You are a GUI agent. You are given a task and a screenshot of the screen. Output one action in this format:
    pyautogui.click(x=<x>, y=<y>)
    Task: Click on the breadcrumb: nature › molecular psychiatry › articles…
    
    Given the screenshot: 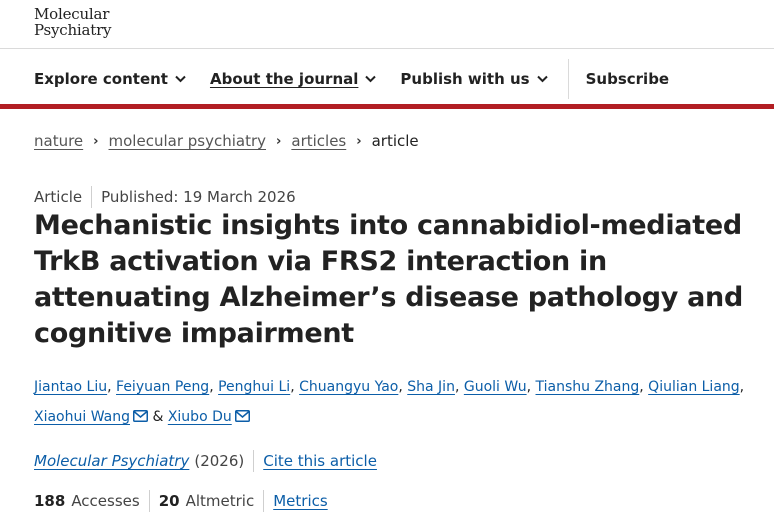 What is the action you would take?
    pyautogui.click(x=226, y=141)
    